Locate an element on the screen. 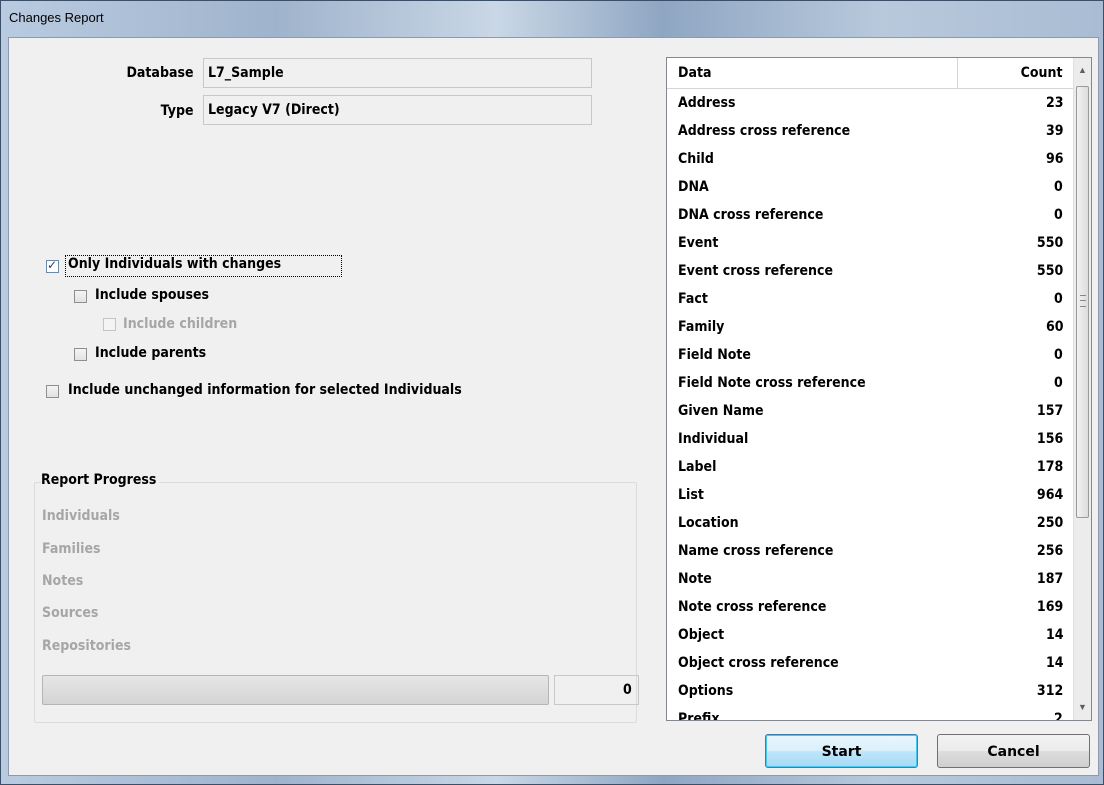 This screenshot has height=785, width=1104. only-individuals-checkbox is located at coordinates (52, 265).